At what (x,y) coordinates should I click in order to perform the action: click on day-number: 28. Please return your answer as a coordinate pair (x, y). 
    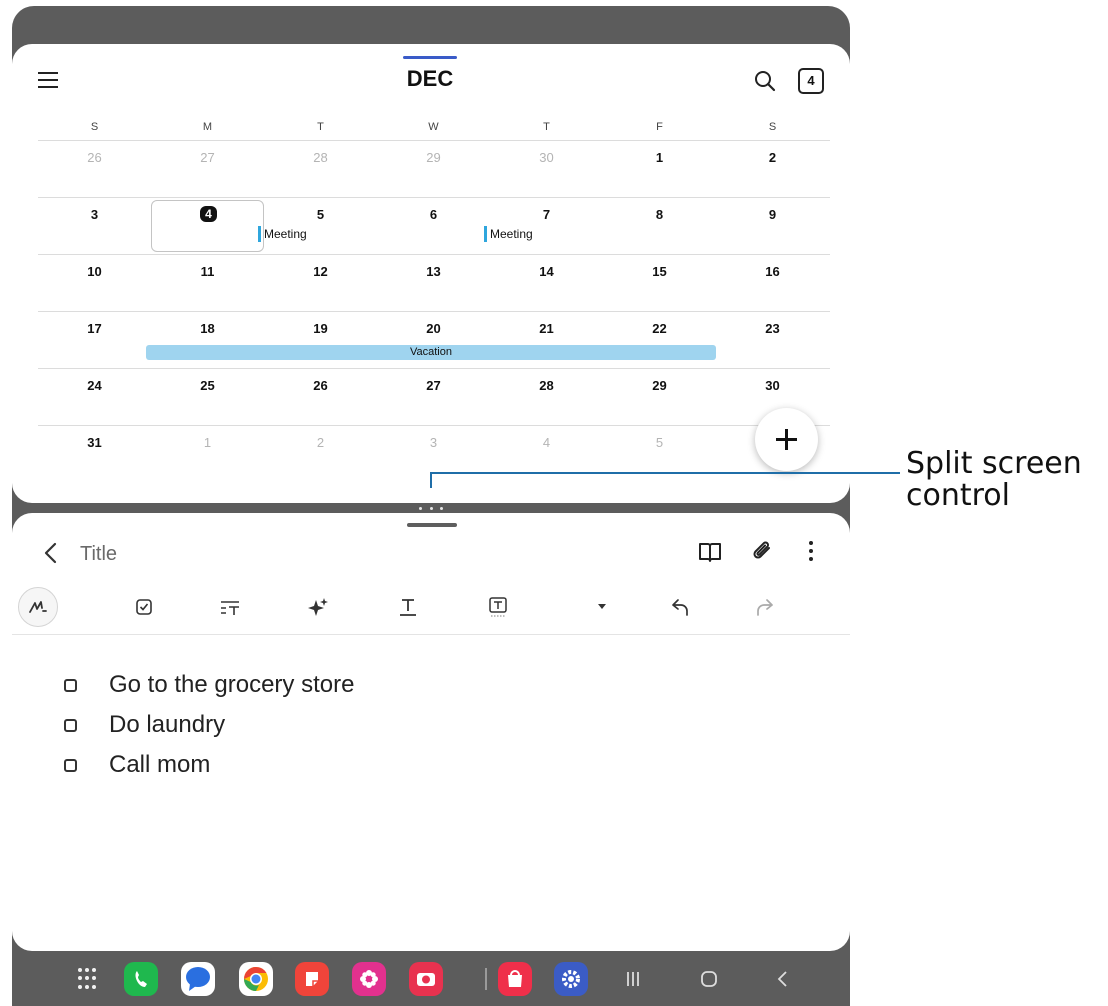
    Looking at the image, I should click on (546, 385).